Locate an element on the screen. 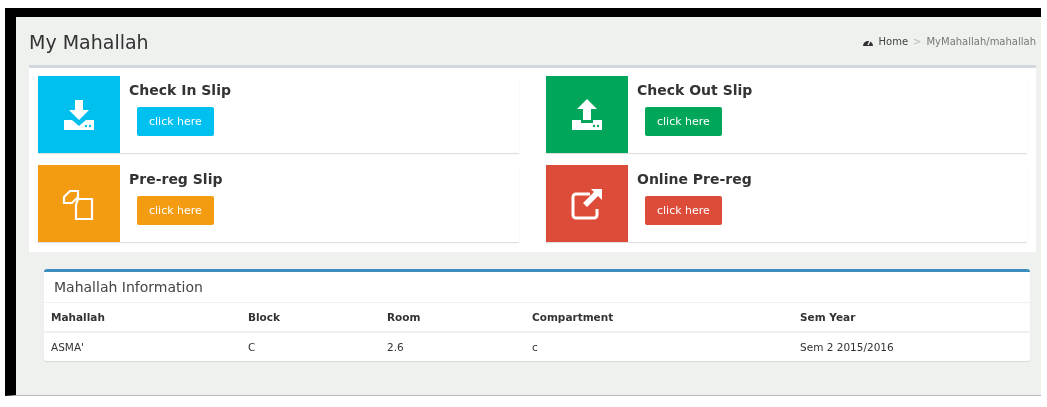 The height and width of the screenshot is (407, 1047). table-cell: 2.6 is located at coordinates (452, 346).